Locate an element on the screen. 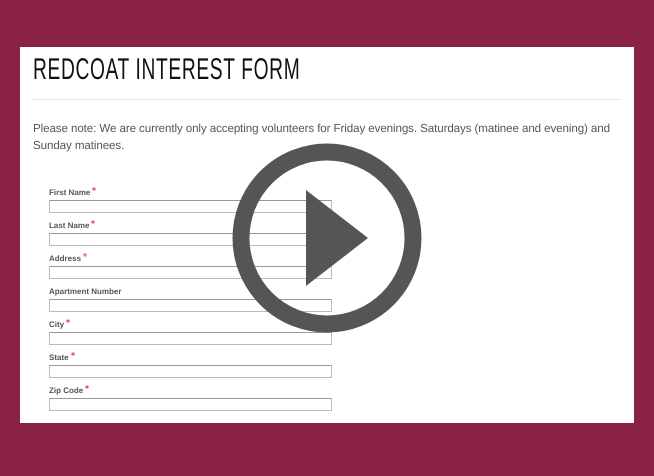  field-label: First Name is located at coordinates (69, 193).